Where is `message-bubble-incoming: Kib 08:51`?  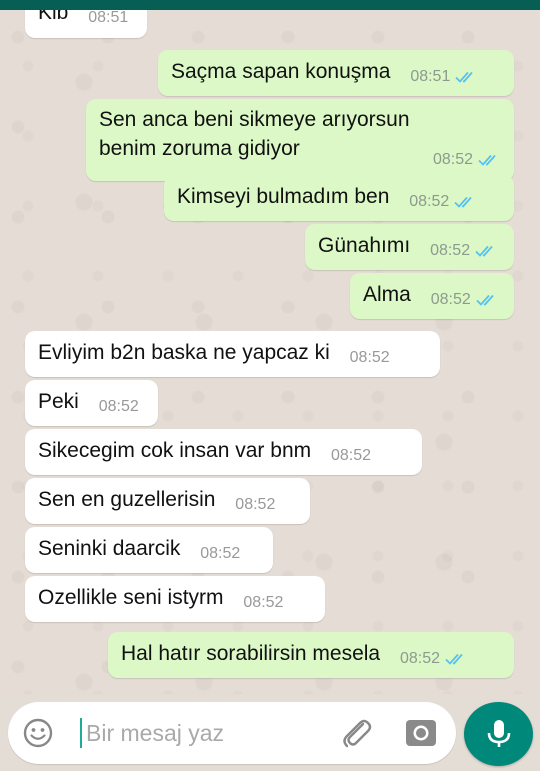
message-bubble-incoming: Kib 08:51 is located at coordinates (86, 24).